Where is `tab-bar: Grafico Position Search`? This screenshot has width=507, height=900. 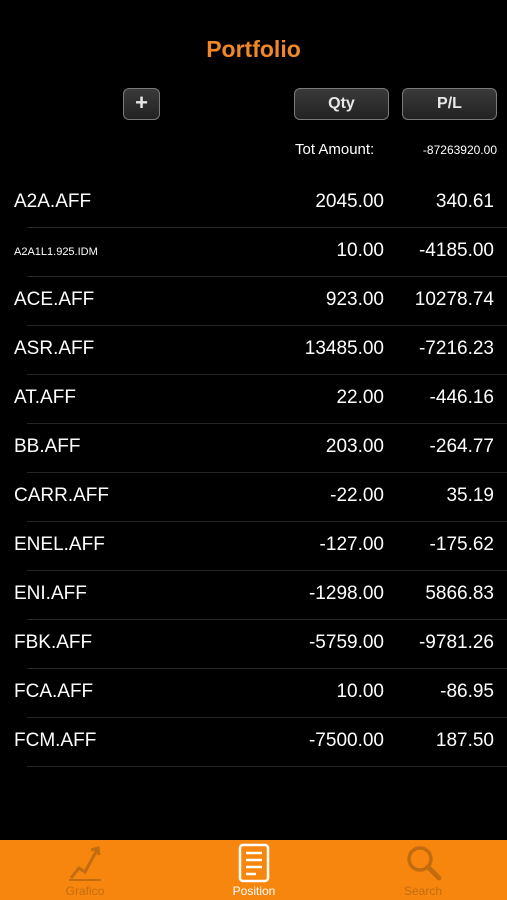
tab-bar: Grafico Position Search is located at coordinates (253, 870).